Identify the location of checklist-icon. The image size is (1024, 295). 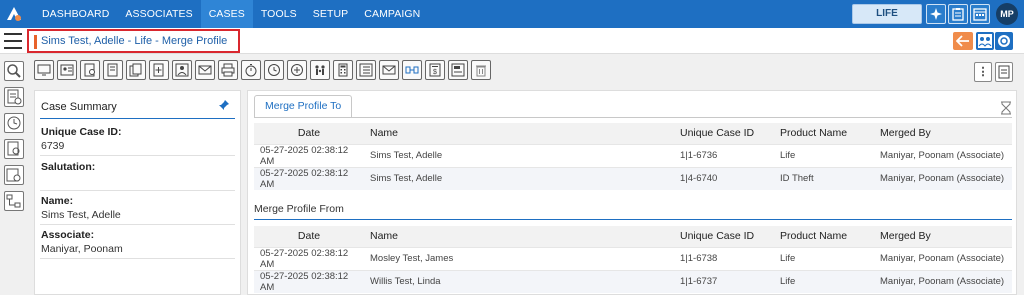
(366, 70).